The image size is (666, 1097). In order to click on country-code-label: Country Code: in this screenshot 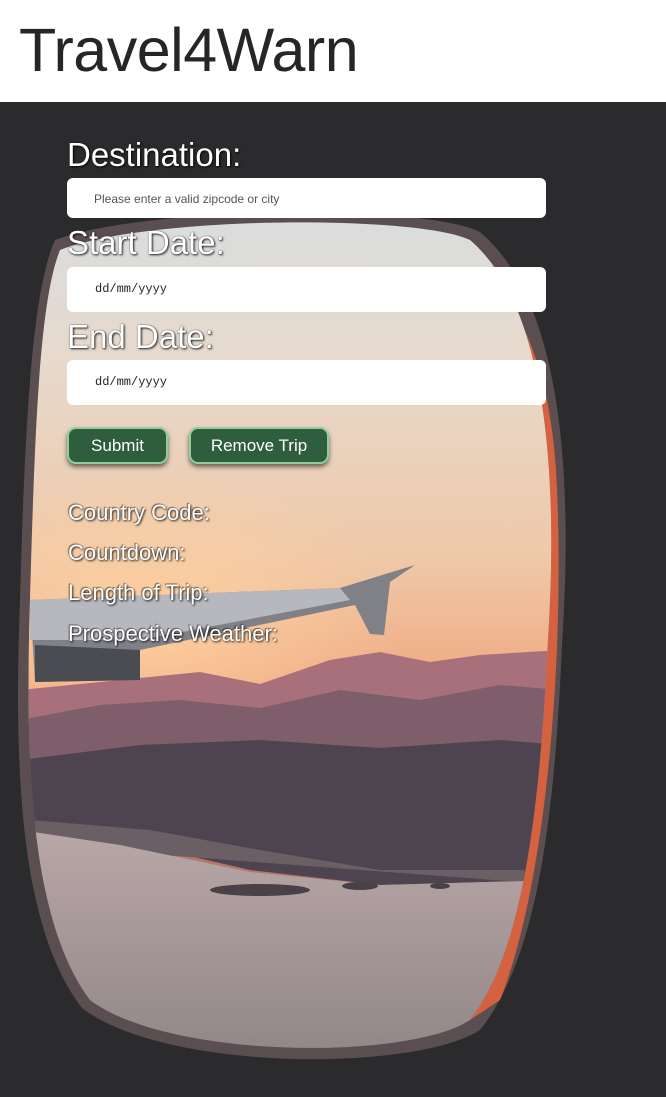, I will do `click(139, 512)`.